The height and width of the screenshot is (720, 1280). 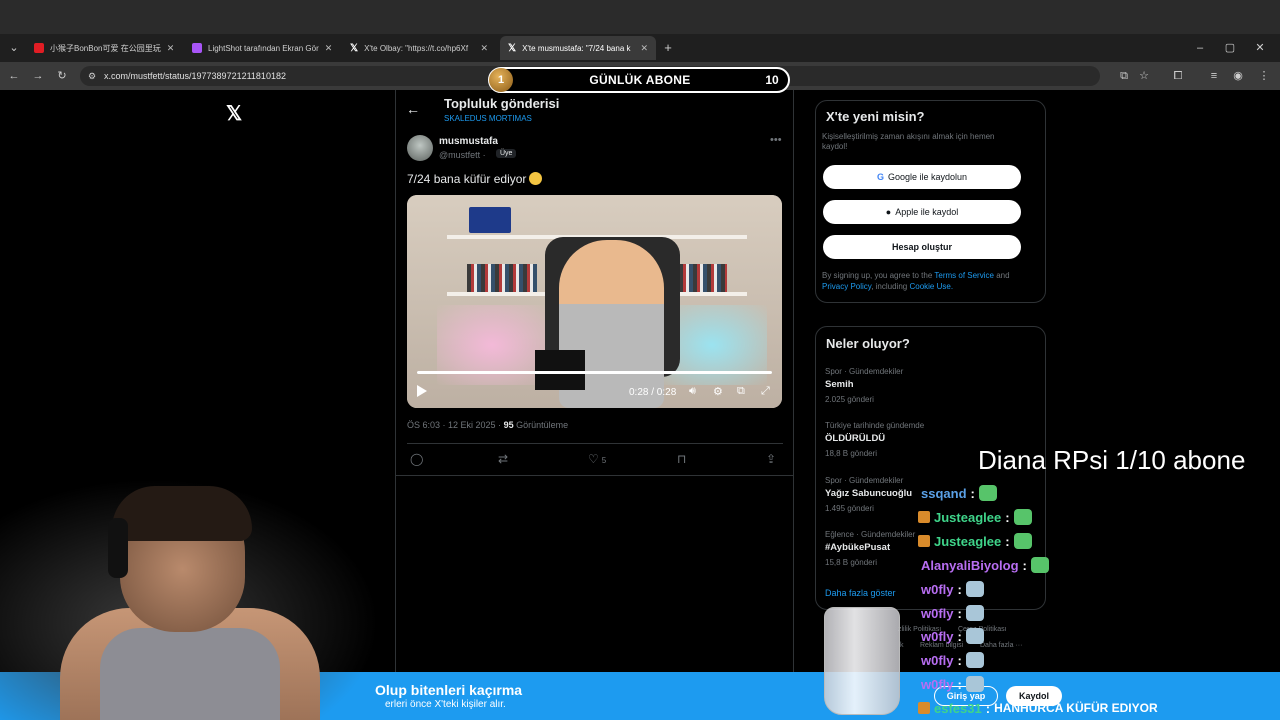 What do you see at coordinates (1200, 48) in the screenshot?
I see `minimize-icon: –` at bounding box center [1200, 48].